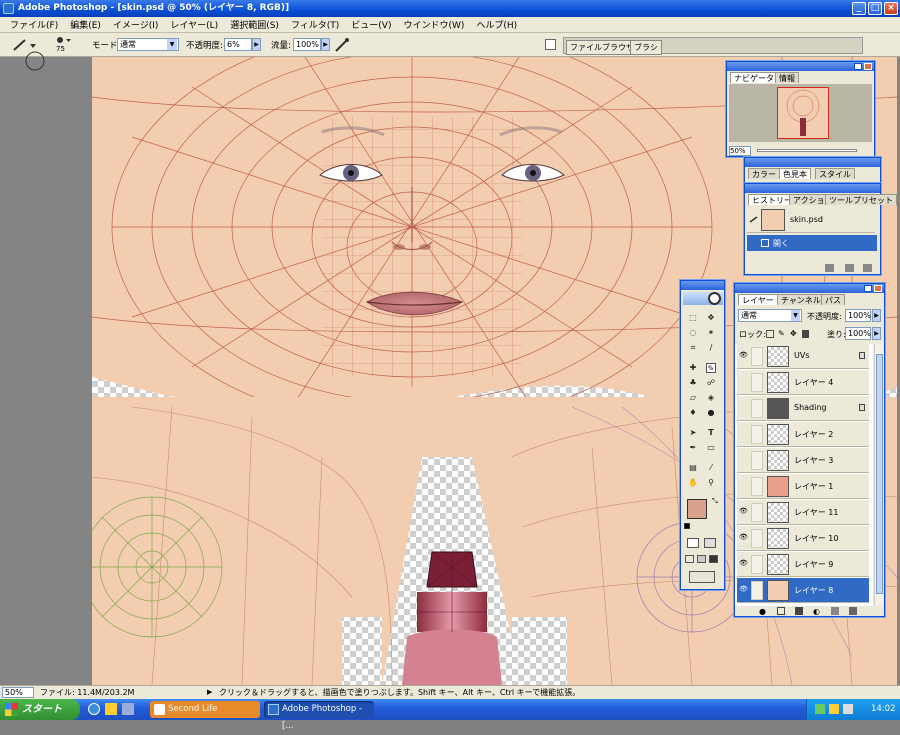 The image size is (900, 735). What do you see at coordinates (833, 299) in the screenshot?
I see `tab-paths: パス` at bounding box center [833, 299].